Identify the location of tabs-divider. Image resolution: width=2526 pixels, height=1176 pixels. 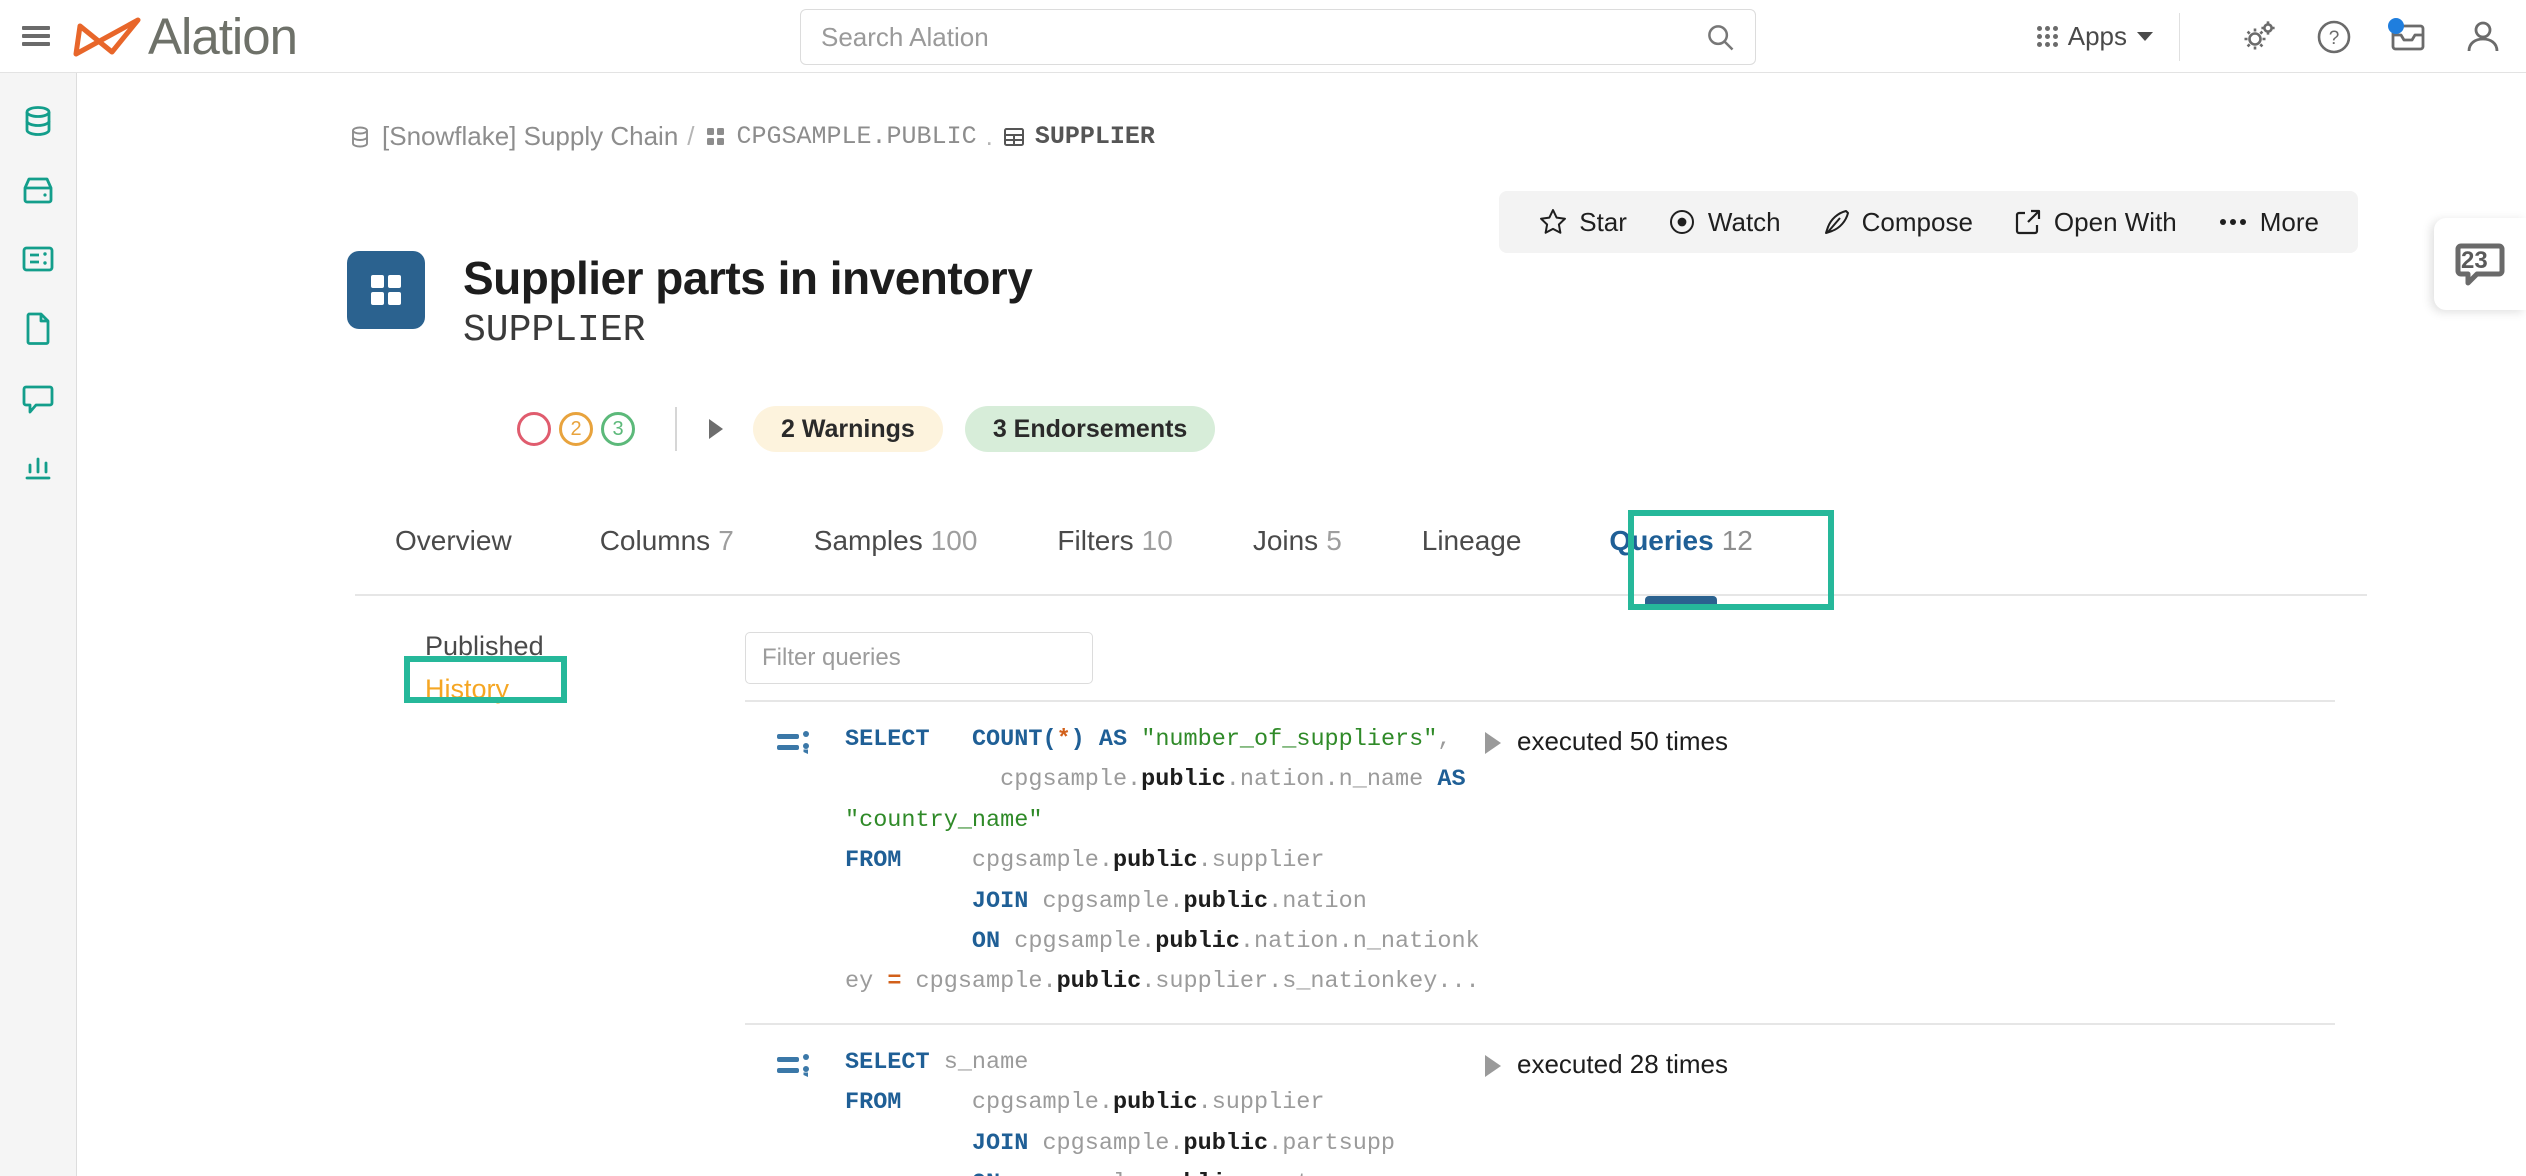
(1361, 595).